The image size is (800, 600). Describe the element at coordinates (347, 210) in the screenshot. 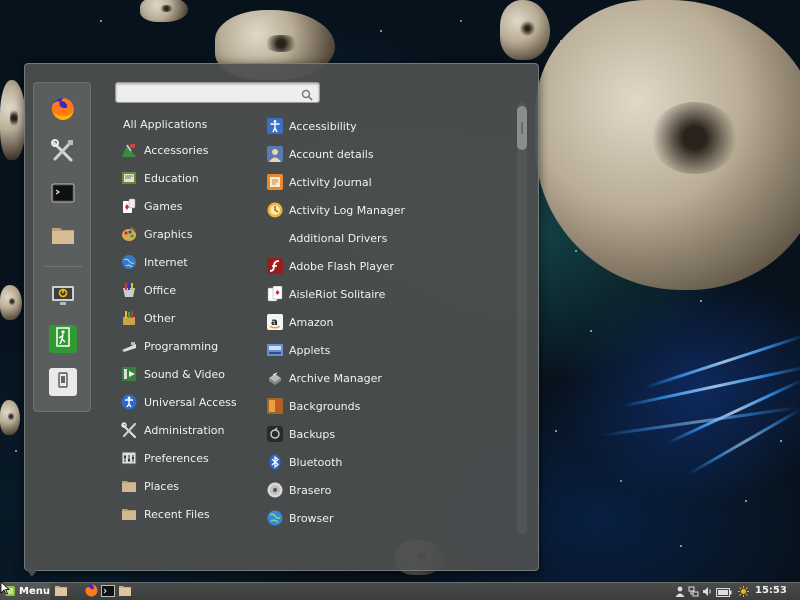

I see `app-label: Activity Log Manager` at that location.